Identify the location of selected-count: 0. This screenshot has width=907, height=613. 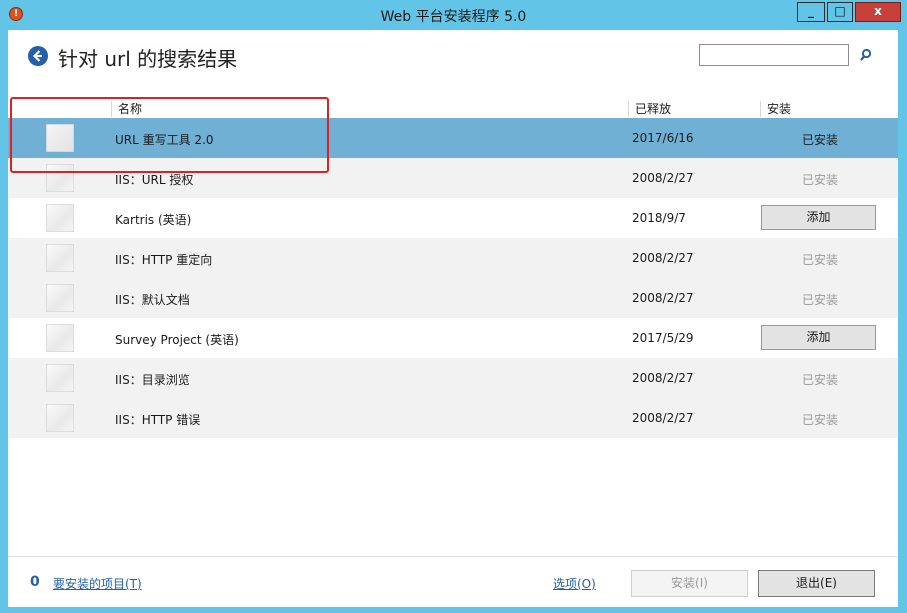
(35, 582).